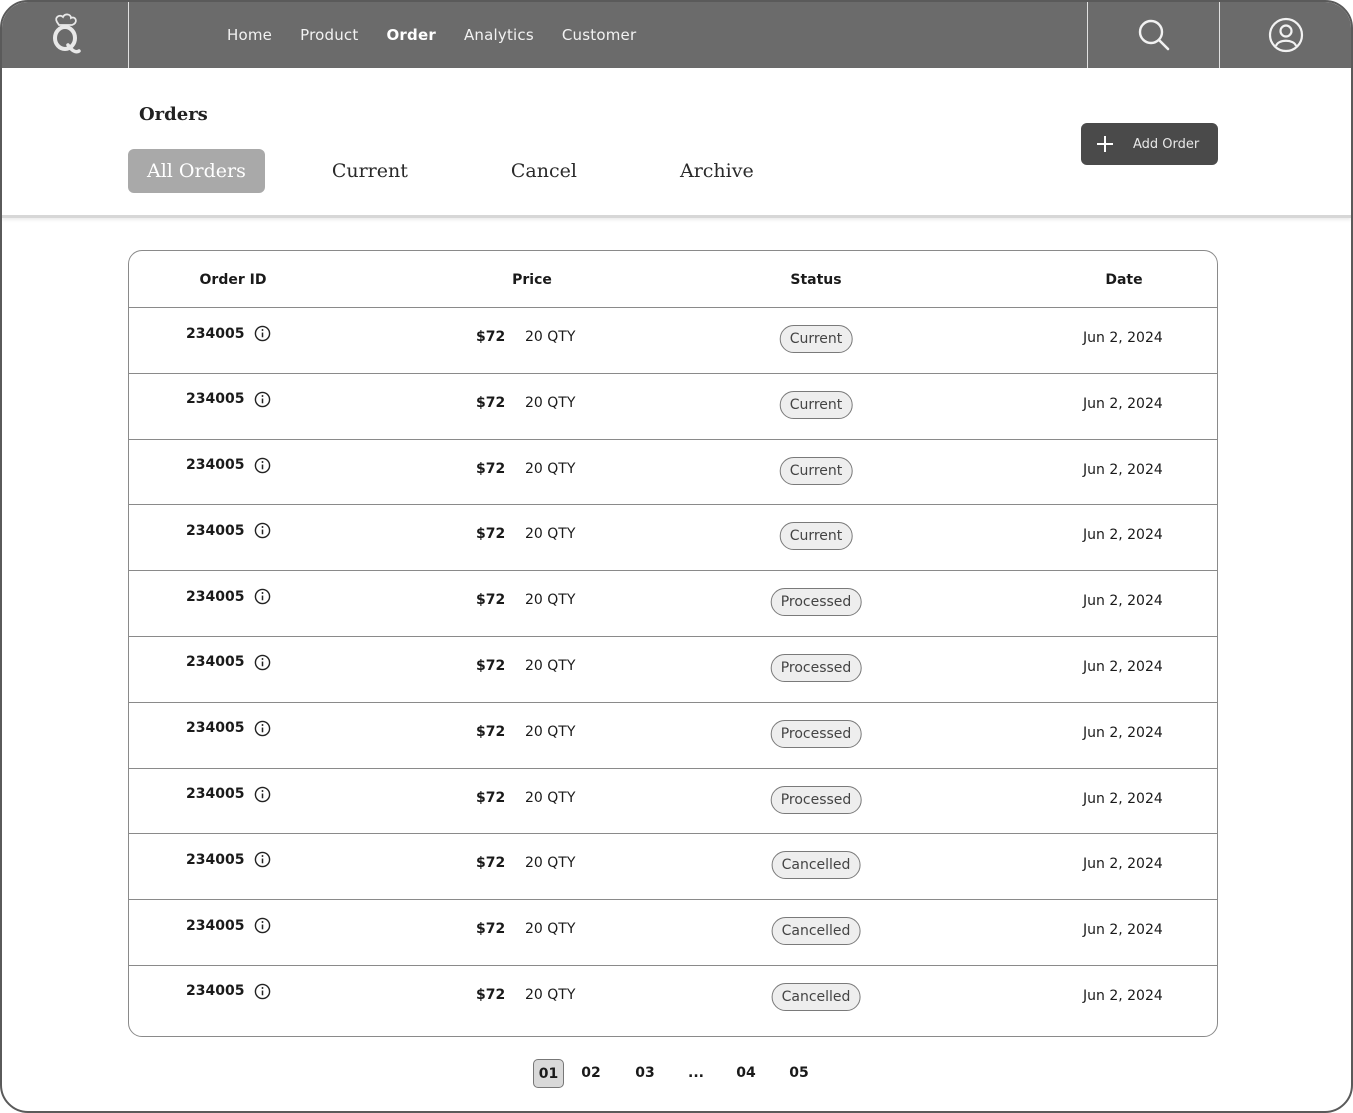 This screenshot has width=1353, height=1113. I want to click on user-icon, so click(1285, 35).